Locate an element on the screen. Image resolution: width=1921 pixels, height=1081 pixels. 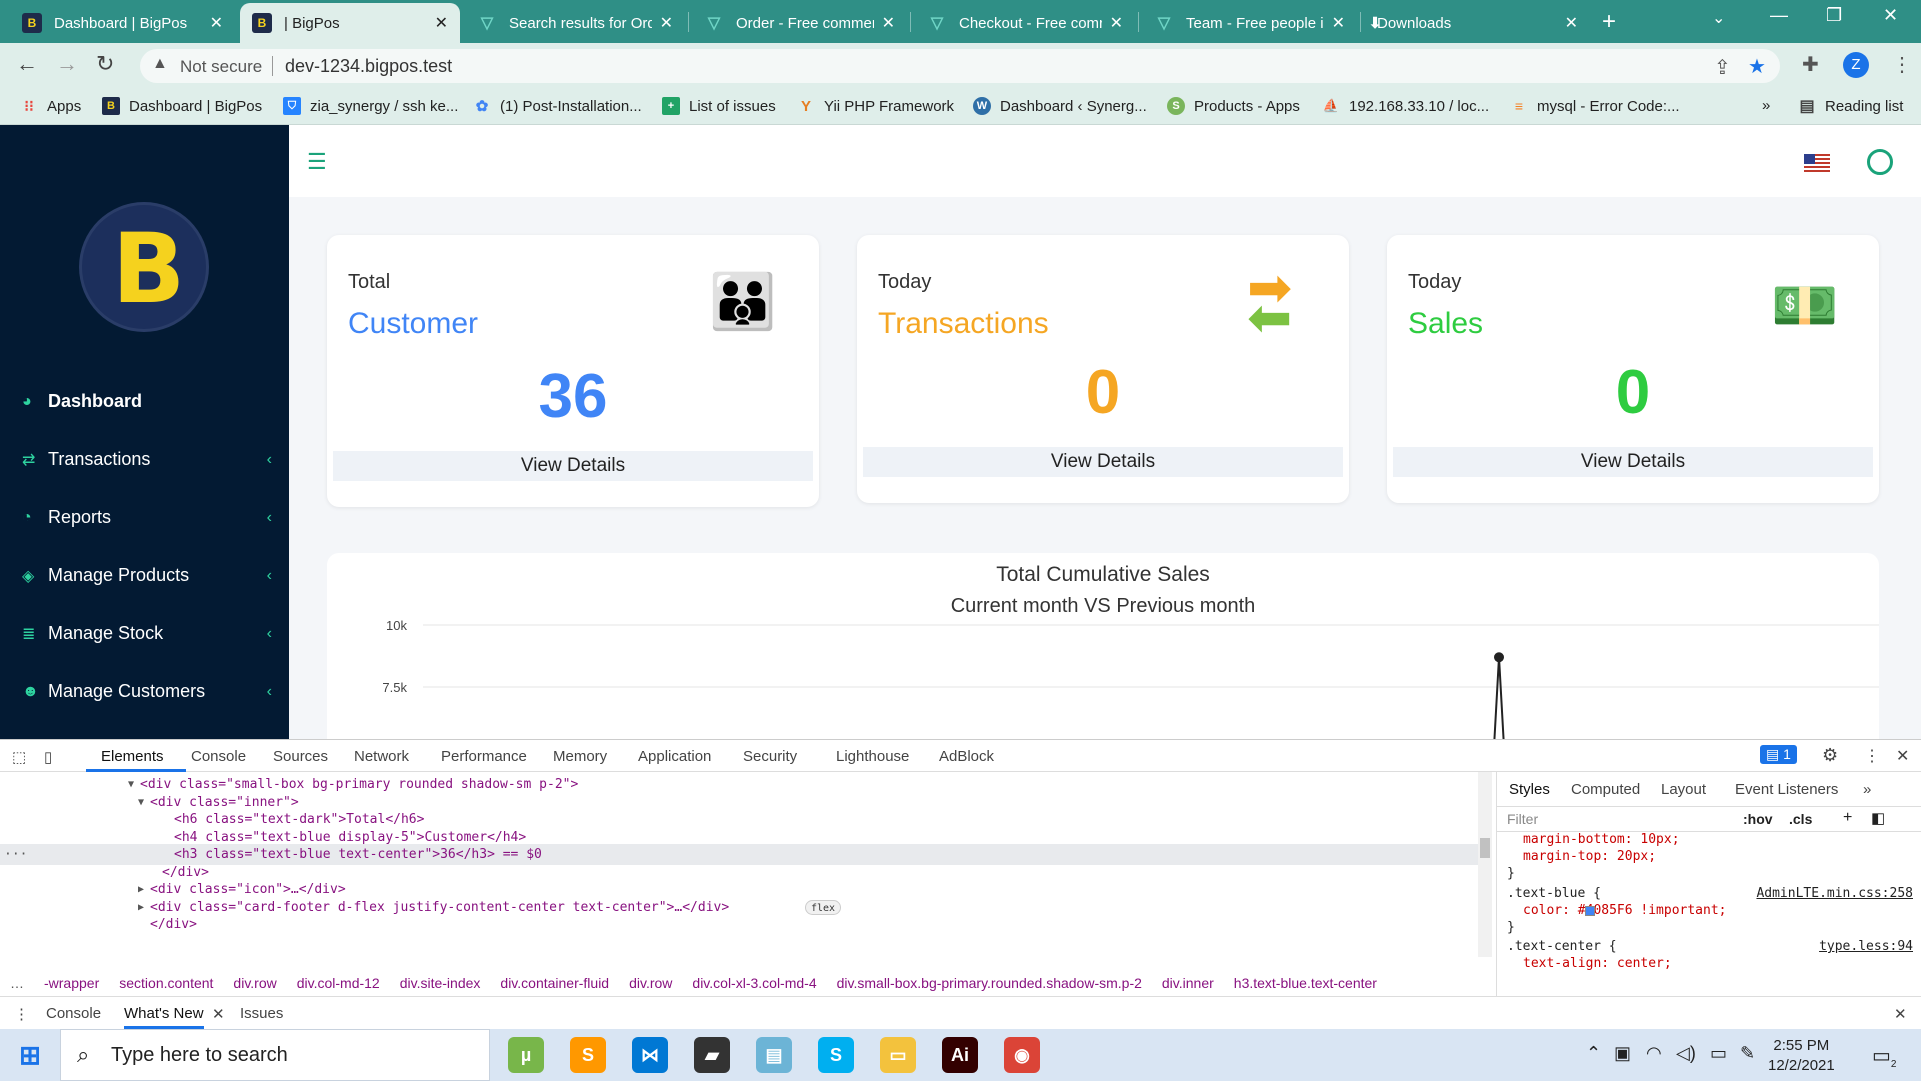
sidebar-item-transactions: ⇄ Transactions ‹ is located at coordinates (147, 459).